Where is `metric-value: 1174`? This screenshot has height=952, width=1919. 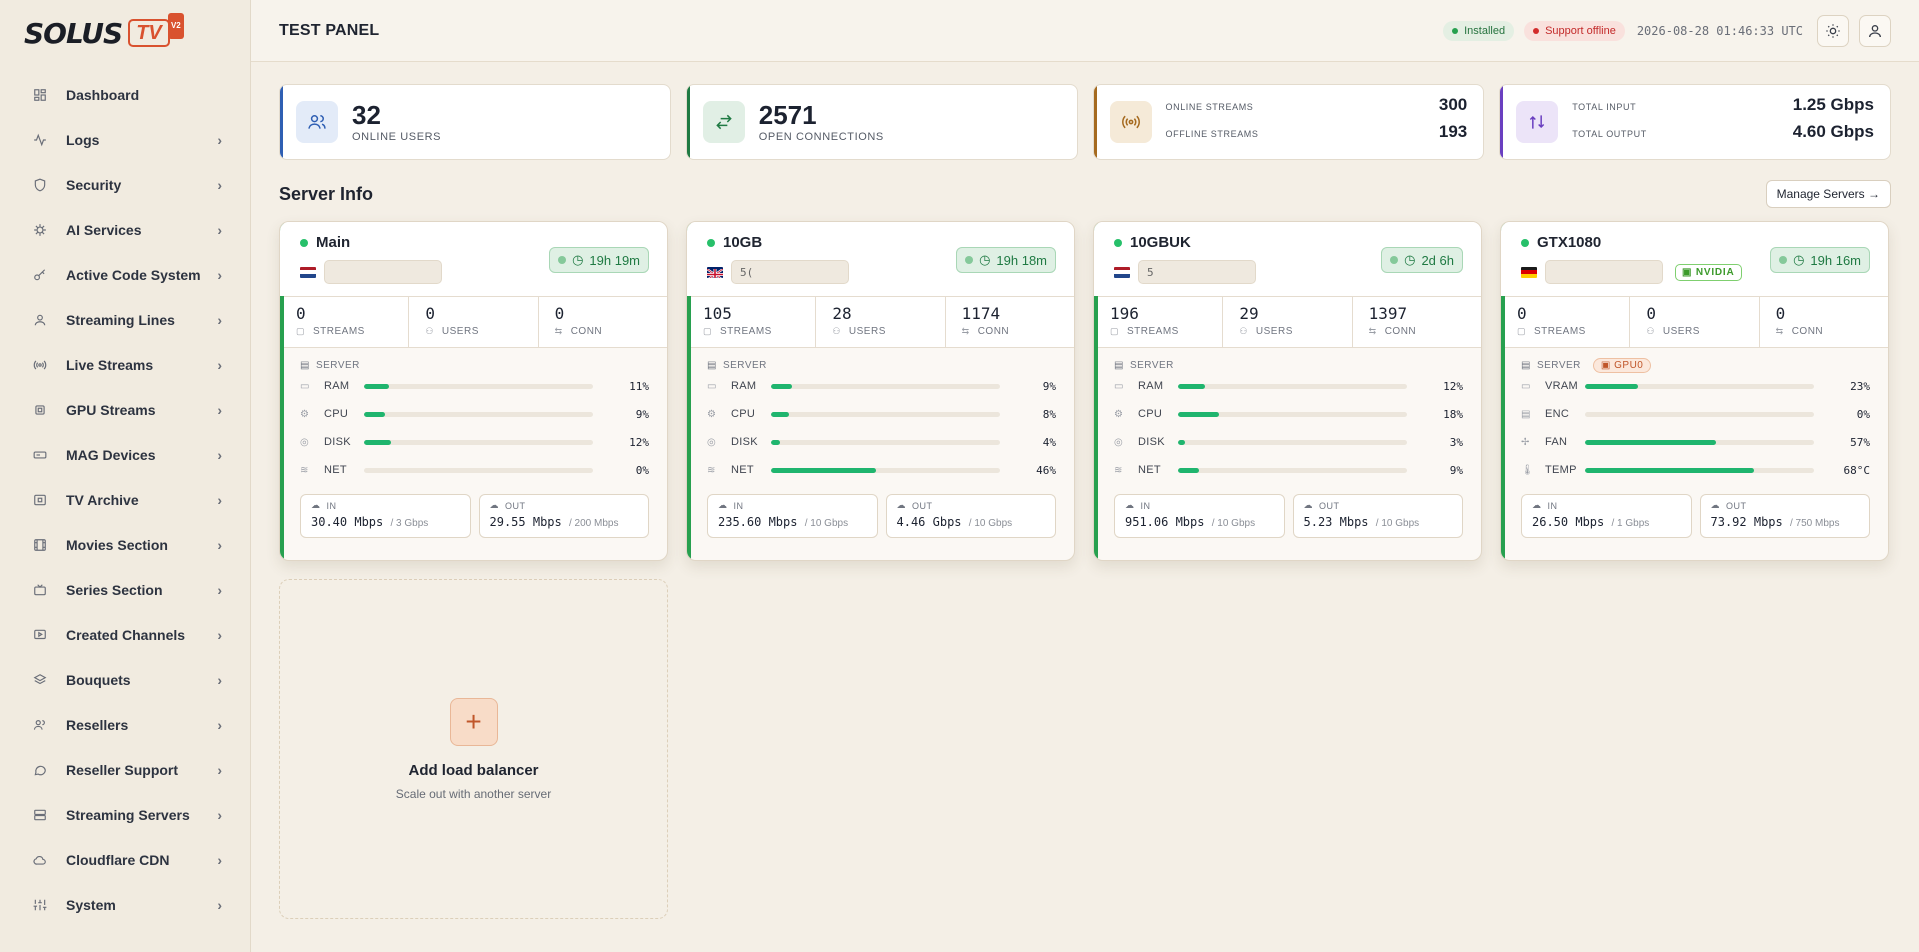 metric-value: 1174 is located at coordinates (981, 313).